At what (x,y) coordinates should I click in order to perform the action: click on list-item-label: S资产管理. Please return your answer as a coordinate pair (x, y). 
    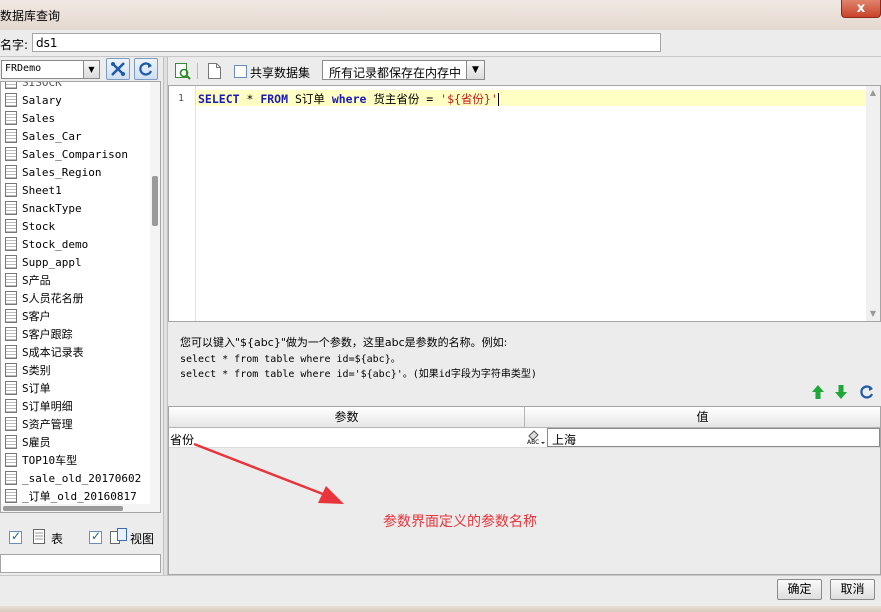
    Looking at the image, I should click on (47, 424).